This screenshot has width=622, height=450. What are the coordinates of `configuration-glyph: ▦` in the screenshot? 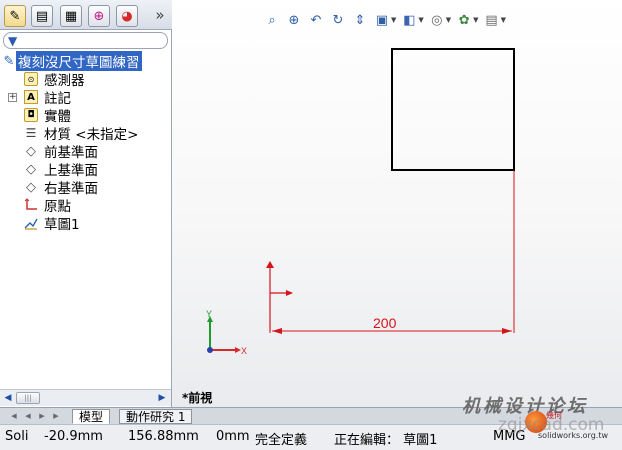 It's located at (71, 16).